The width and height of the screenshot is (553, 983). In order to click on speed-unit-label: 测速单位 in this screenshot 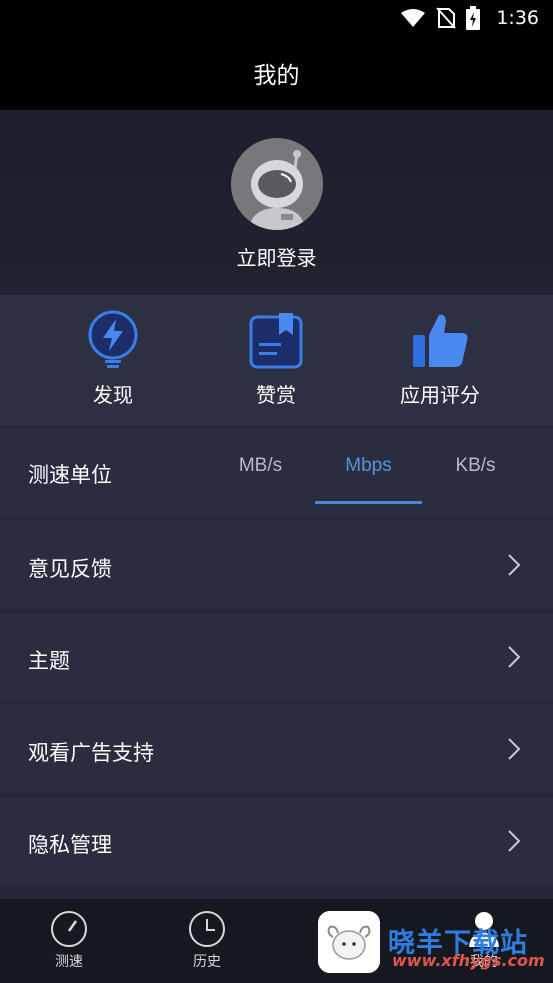, I will do `click(70, 475)`.